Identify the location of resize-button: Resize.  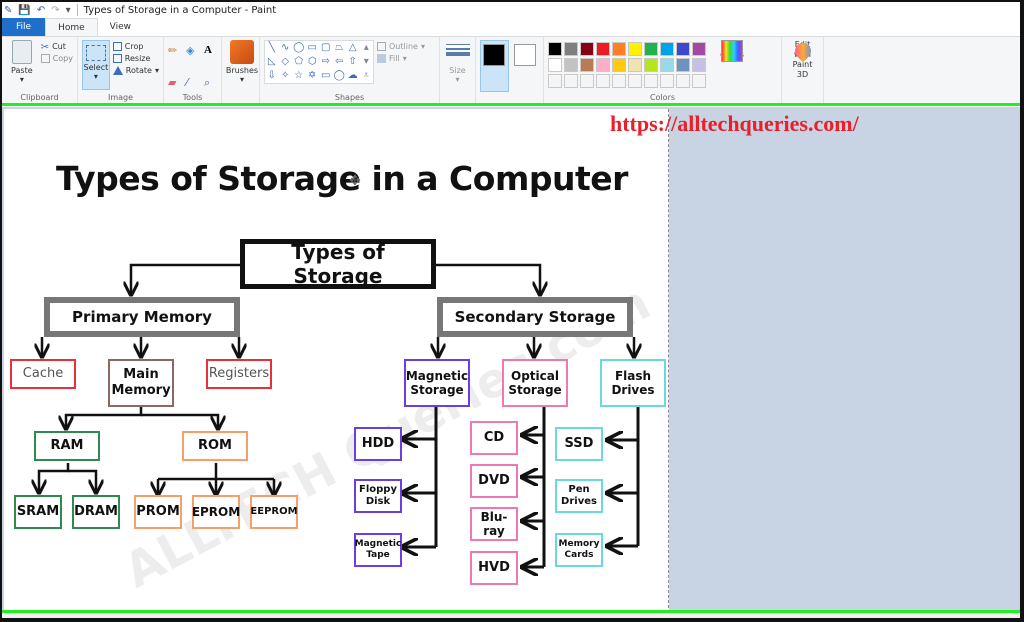
(135, 58).